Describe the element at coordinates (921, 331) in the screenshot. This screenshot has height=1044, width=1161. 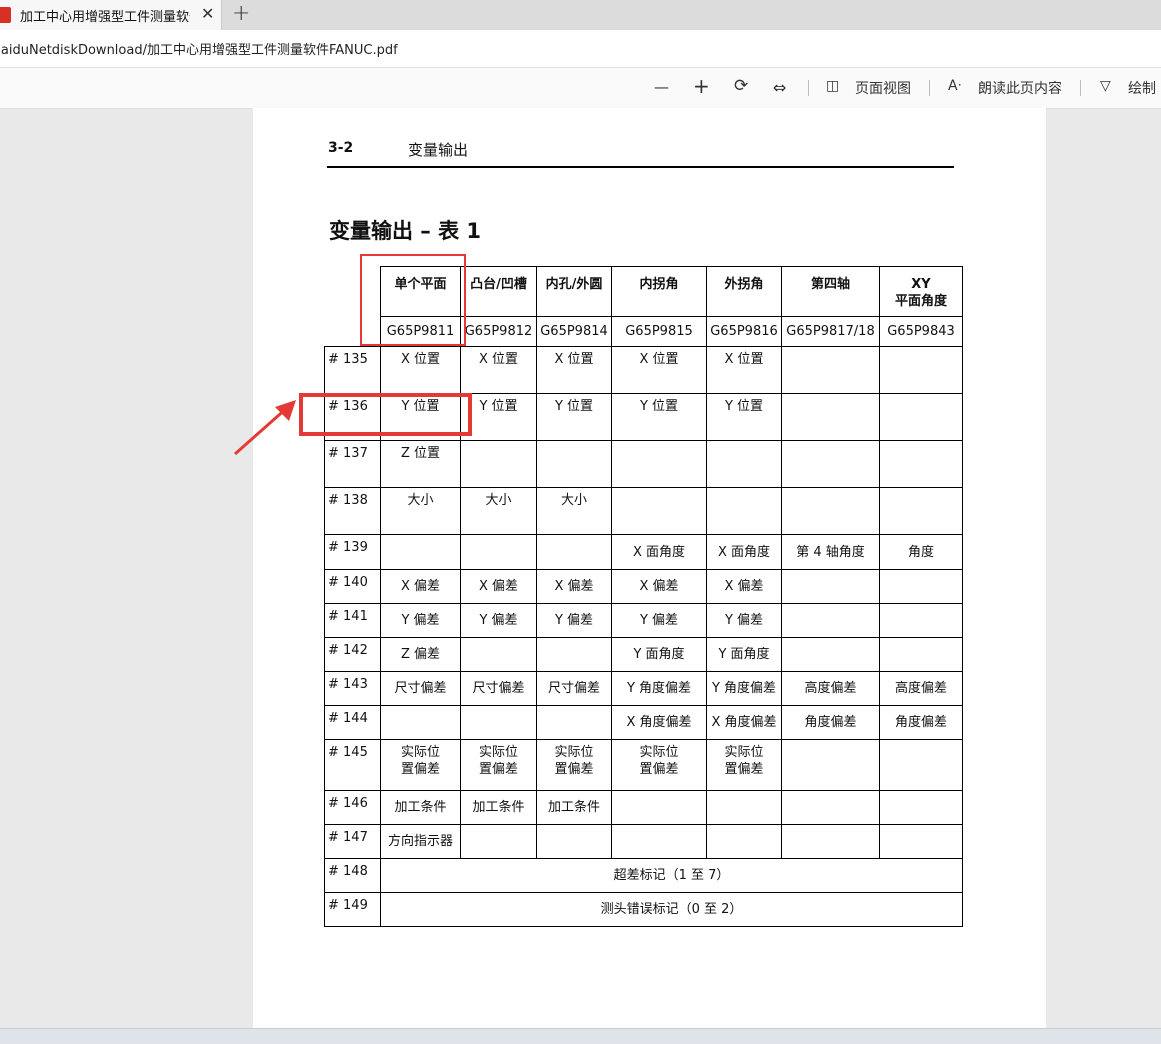
I see `column-macro-code: G65P9843` at that location.